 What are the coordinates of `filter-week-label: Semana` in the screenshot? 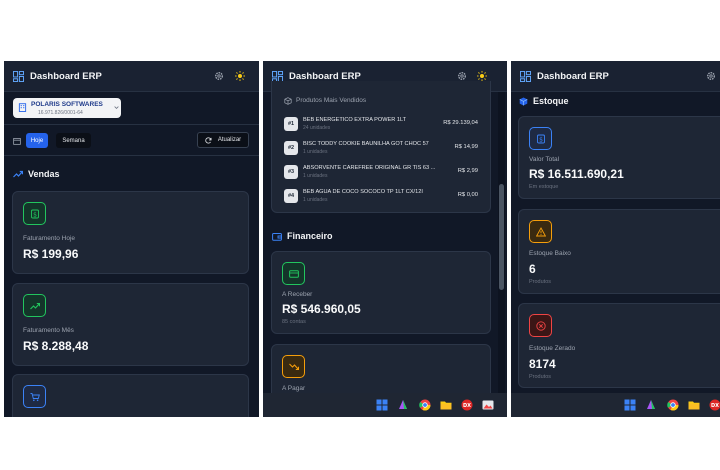 It's located at (73, 140).